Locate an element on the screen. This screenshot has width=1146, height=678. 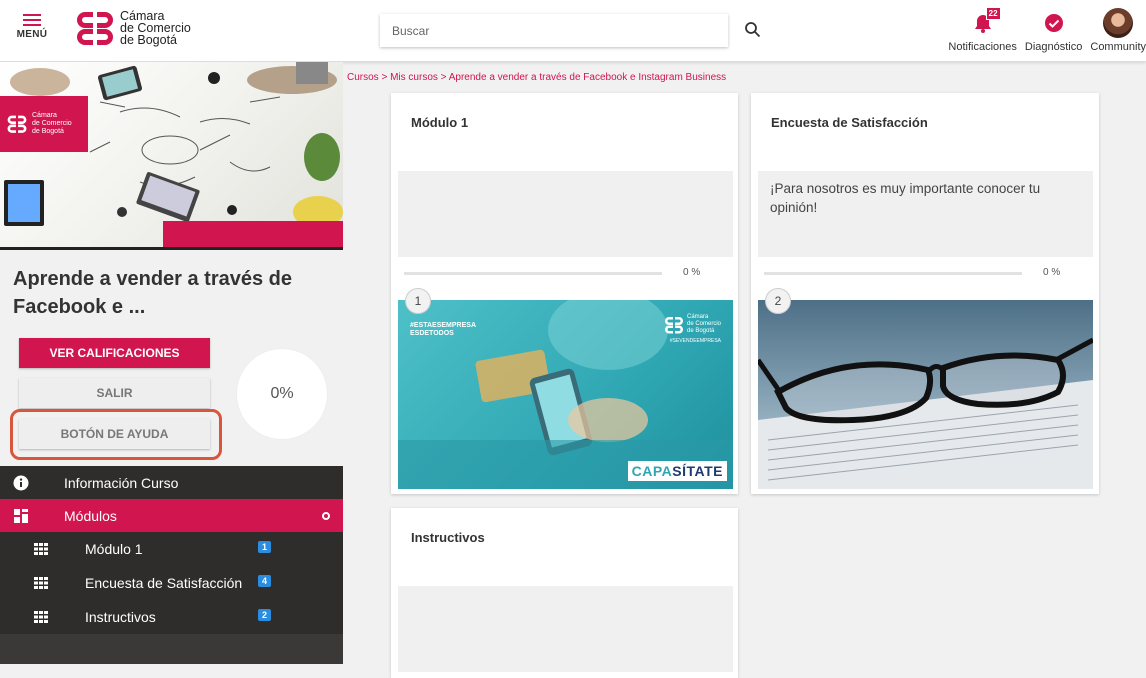
item-count-badge: 4 is located at coordinates (265, 581).